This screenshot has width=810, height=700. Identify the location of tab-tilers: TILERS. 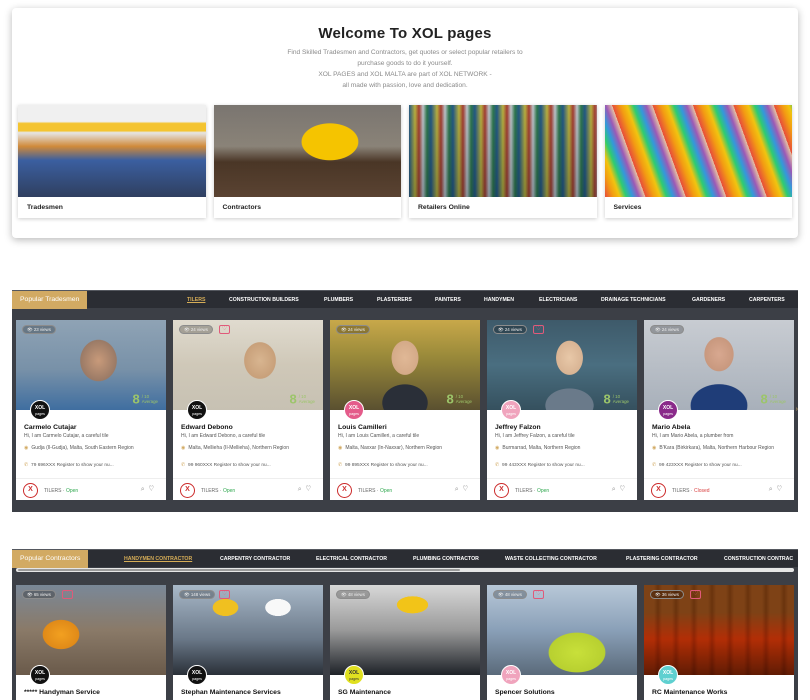
(196, 300).